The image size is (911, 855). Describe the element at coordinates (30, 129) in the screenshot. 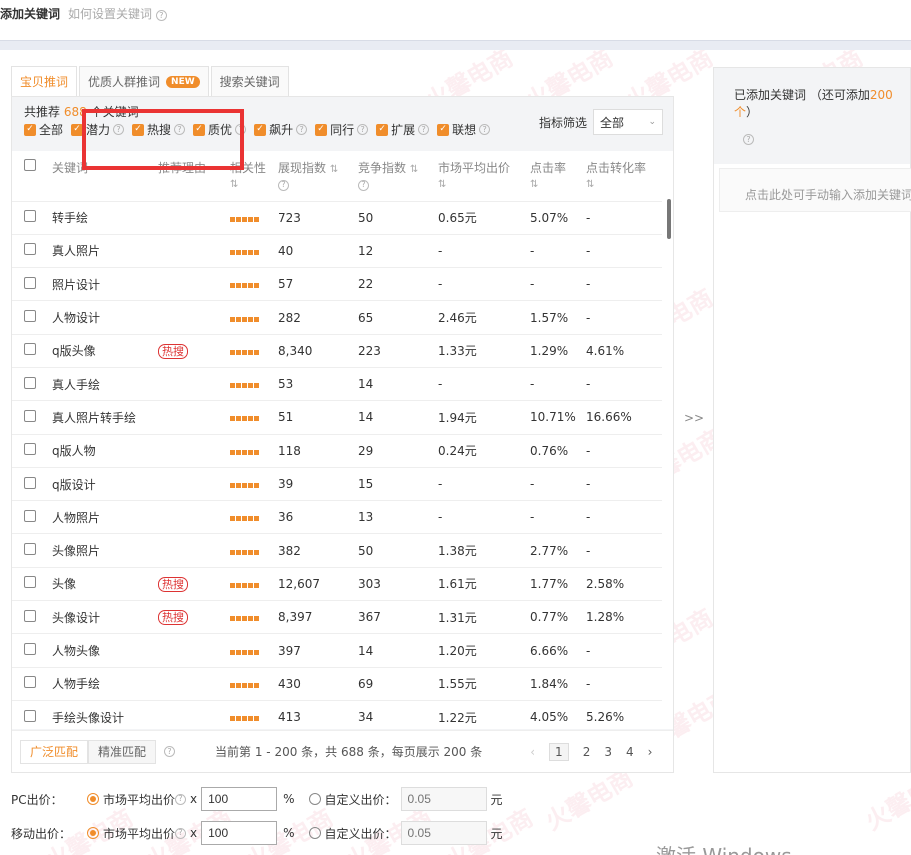

I see `checkbox-checked-icon: ✓` at that location.